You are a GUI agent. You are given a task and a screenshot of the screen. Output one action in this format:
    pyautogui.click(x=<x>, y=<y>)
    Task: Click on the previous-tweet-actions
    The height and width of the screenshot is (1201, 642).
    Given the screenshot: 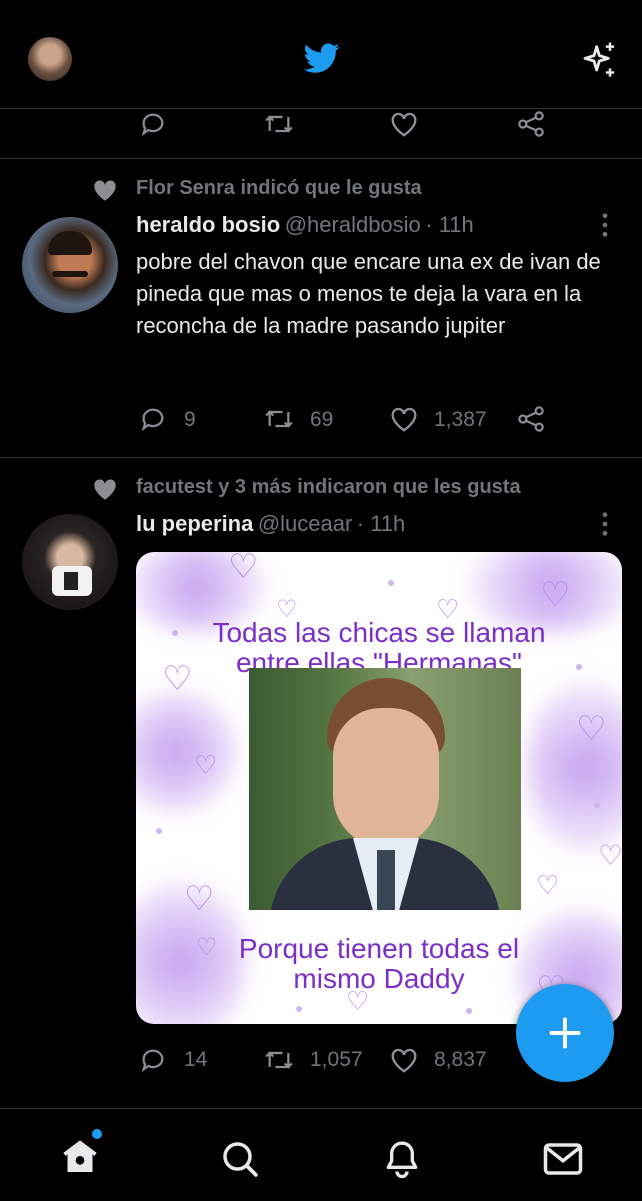 What is the action you would take?
    pyautogui.click(x=321, y=133)
    